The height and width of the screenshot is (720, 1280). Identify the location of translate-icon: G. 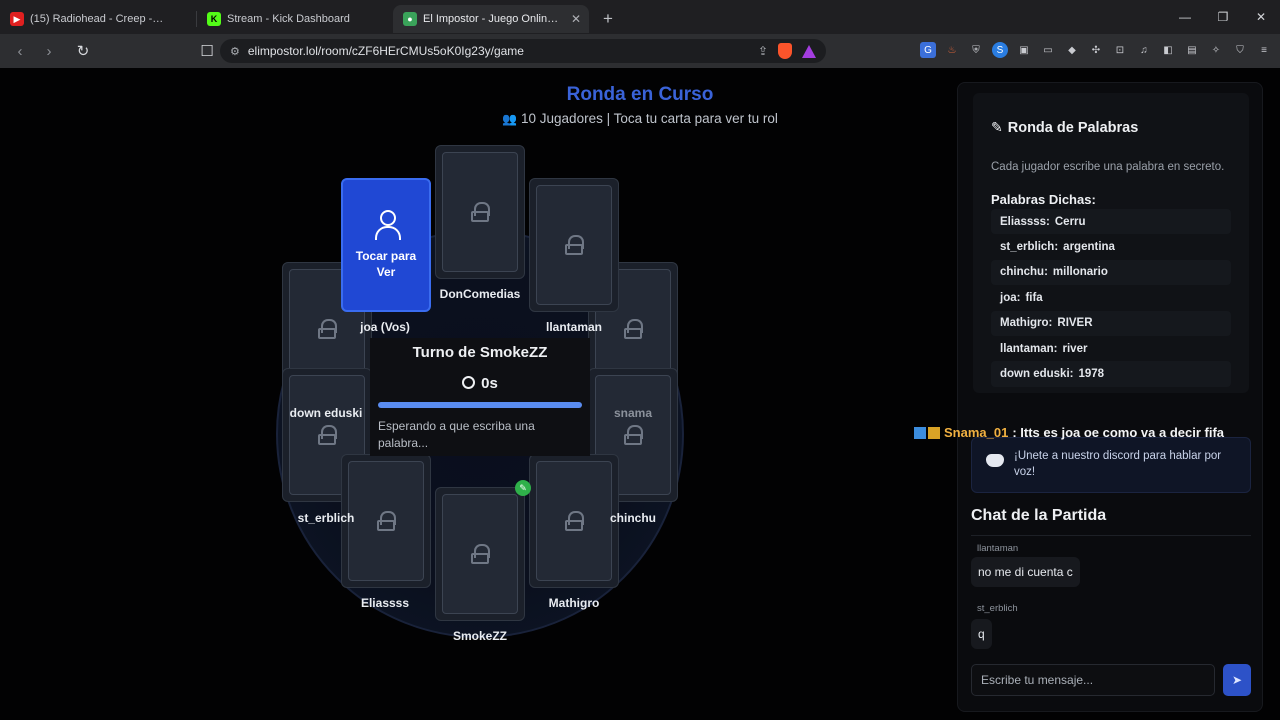
(928, 50).